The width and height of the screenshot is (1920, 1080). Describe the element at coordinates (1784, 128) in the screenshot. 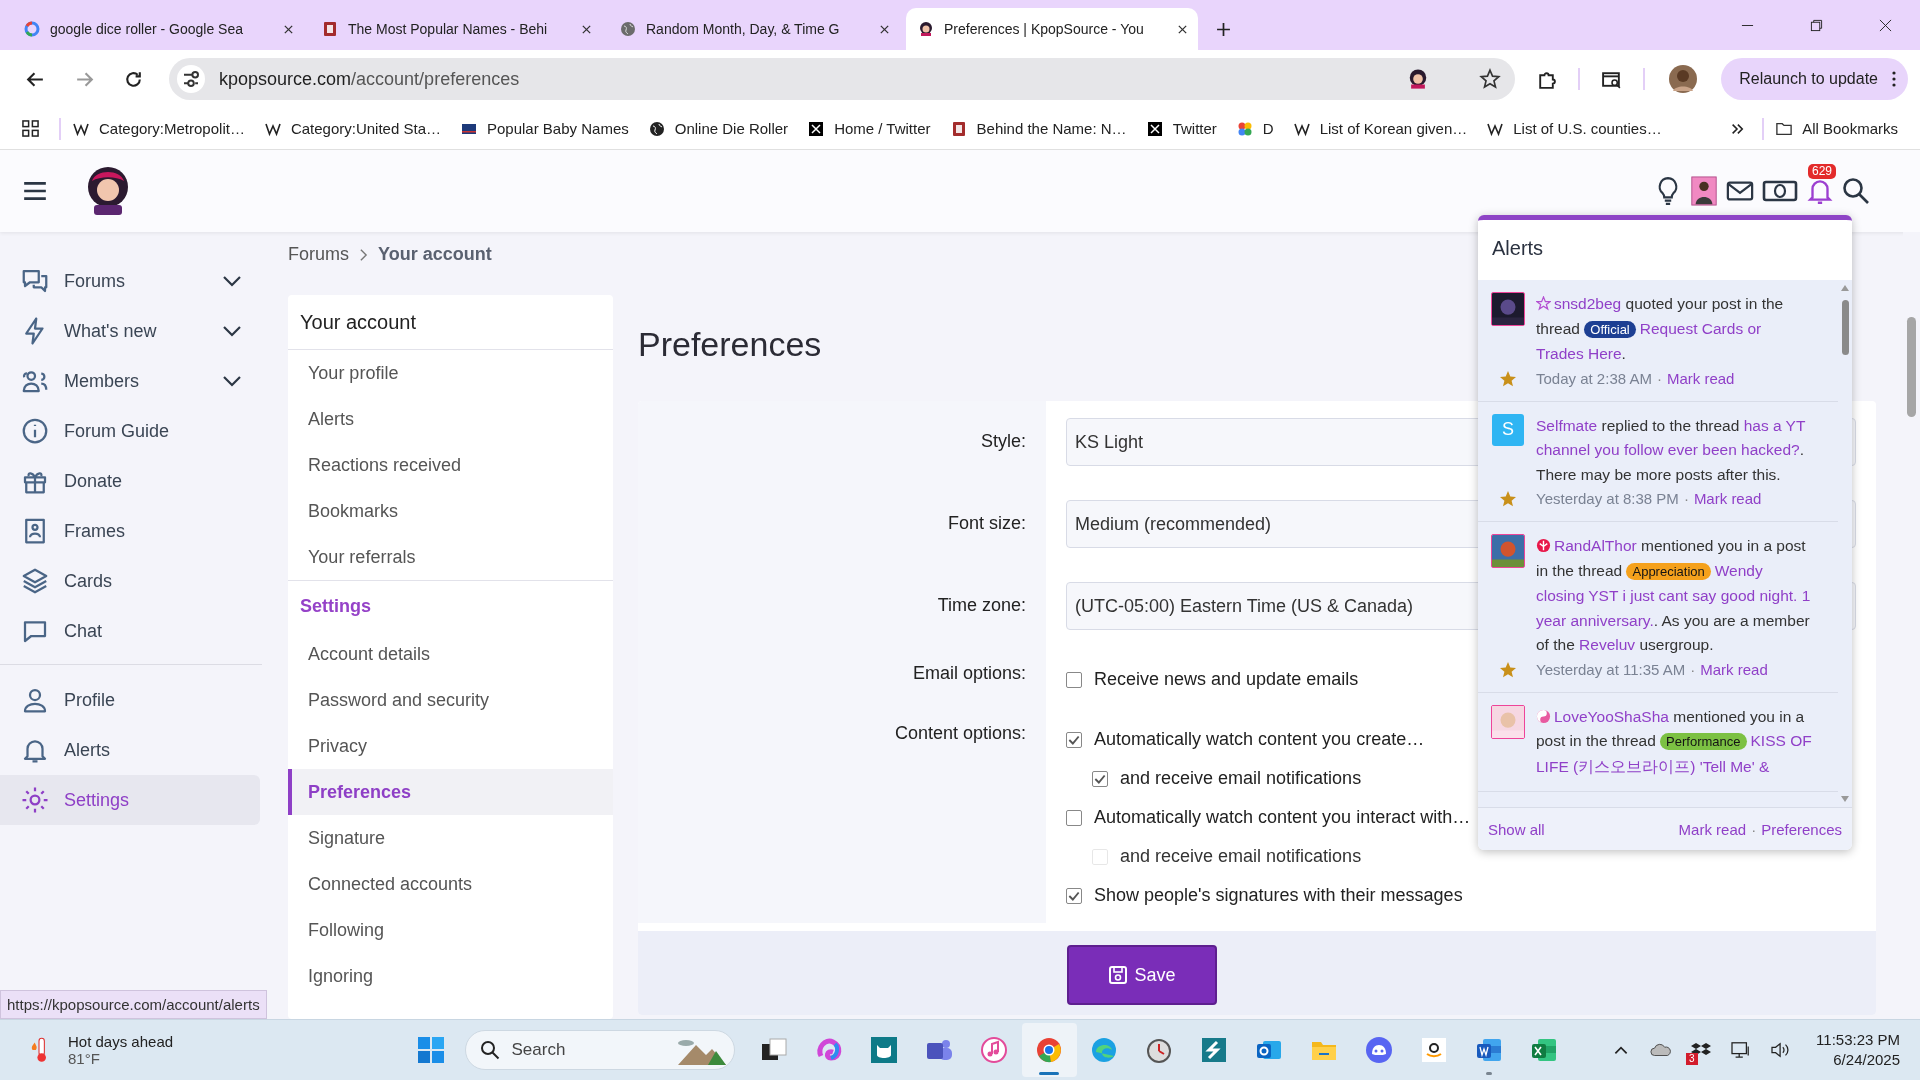

I see `folder-icon` at that location.